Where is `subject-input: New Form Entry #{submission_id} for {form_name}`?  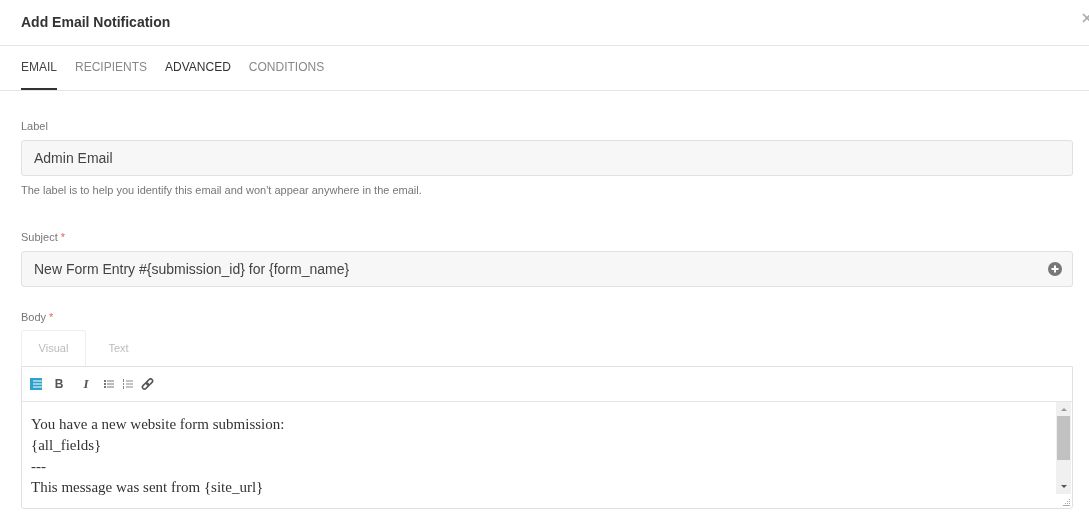
subject-input: New Form Entry #{submission_id} for {form_name} is located at coordinates (547, 268).